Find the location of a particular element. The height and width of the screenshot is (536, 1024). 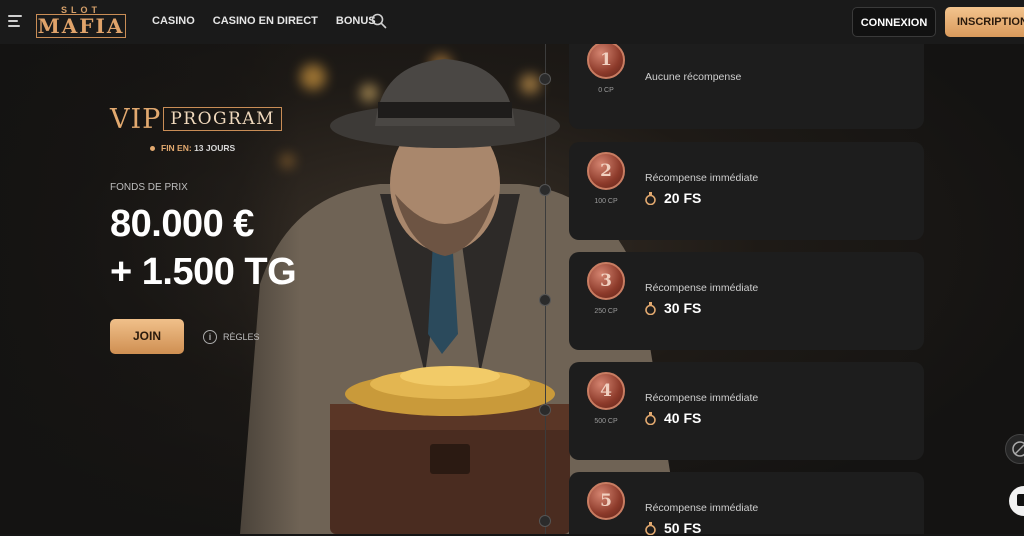

support-widget-icon is located at coordinates (1014, 449).